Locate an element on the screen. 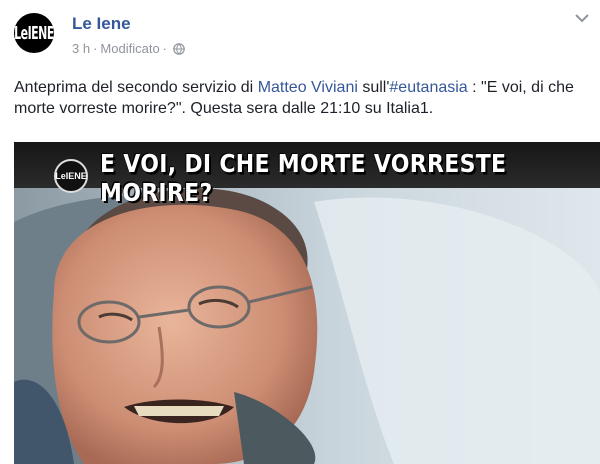 This screenshot has width=600, height=464. message-text: sull' is located at coordinates (373, 87).